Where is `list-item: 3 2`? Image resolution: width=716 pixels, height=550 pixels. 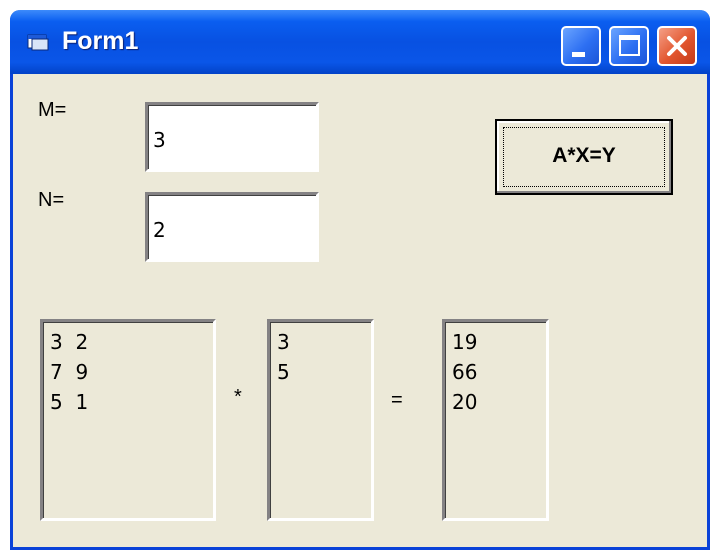 list-item: 3 2 is located at coordinates (131, 342).